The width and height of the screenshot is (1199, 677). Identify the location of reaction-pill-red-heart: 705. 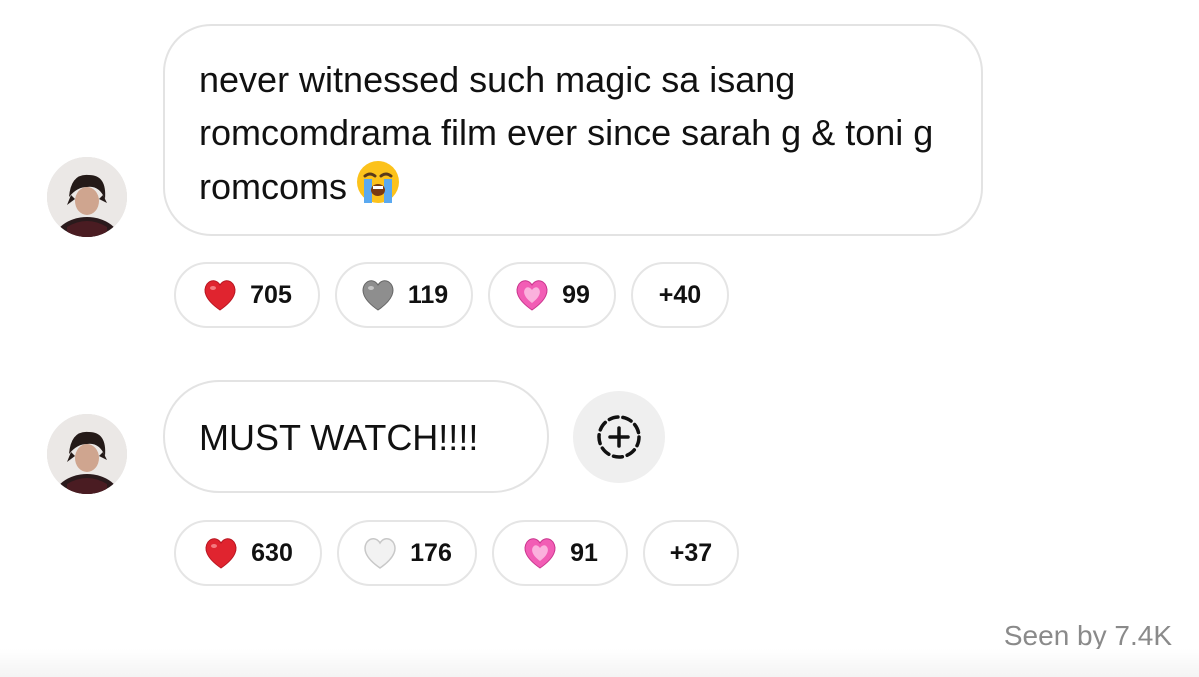
(247, 295).